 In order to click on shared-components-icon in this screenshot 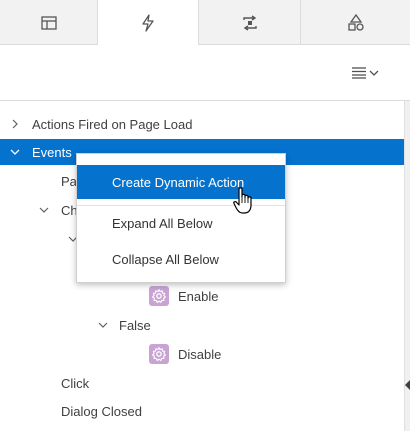, I will do `click(249, 22)`.